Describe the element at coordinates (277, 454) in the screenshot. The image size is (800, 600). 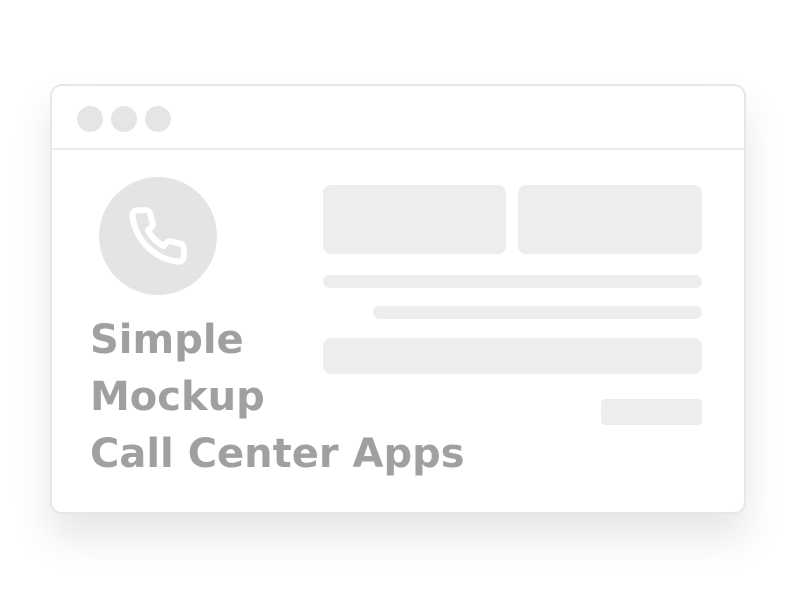
I see `title-line: Call Center Apps` at that location.